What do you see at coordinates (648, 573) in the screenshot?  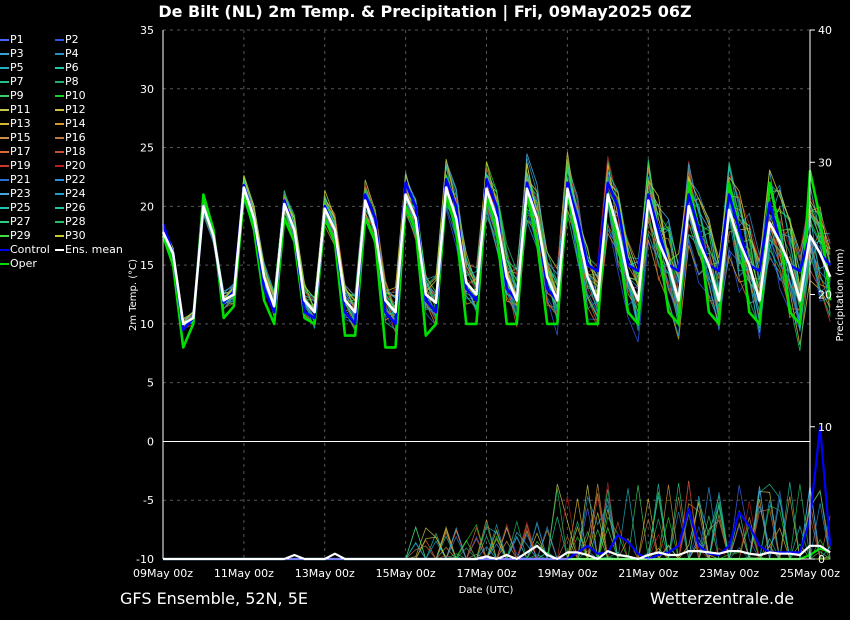 I see `x-tick-label: 21May 00z` at bounding box center [648, 573].